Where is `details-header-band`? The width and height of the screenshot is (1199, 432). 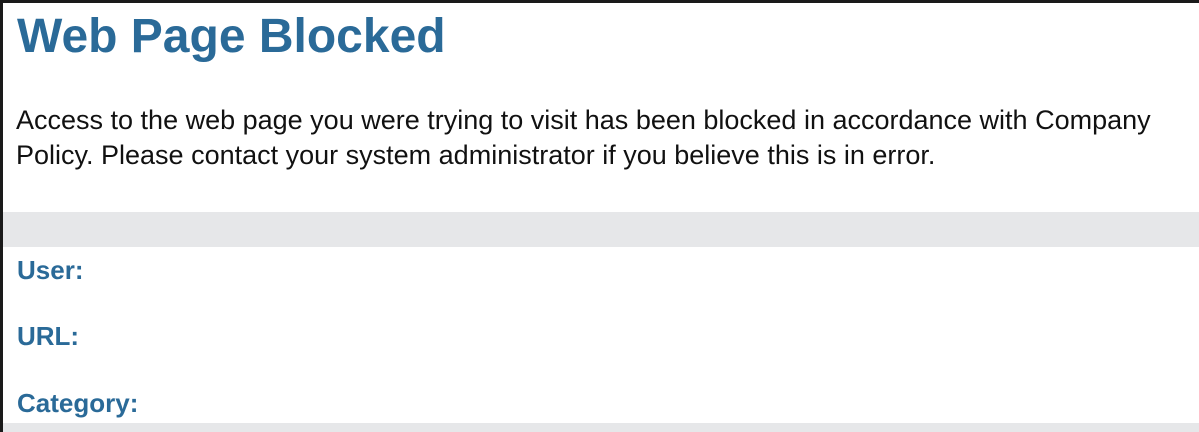
details-header-band is located at coordinates (601, 229).